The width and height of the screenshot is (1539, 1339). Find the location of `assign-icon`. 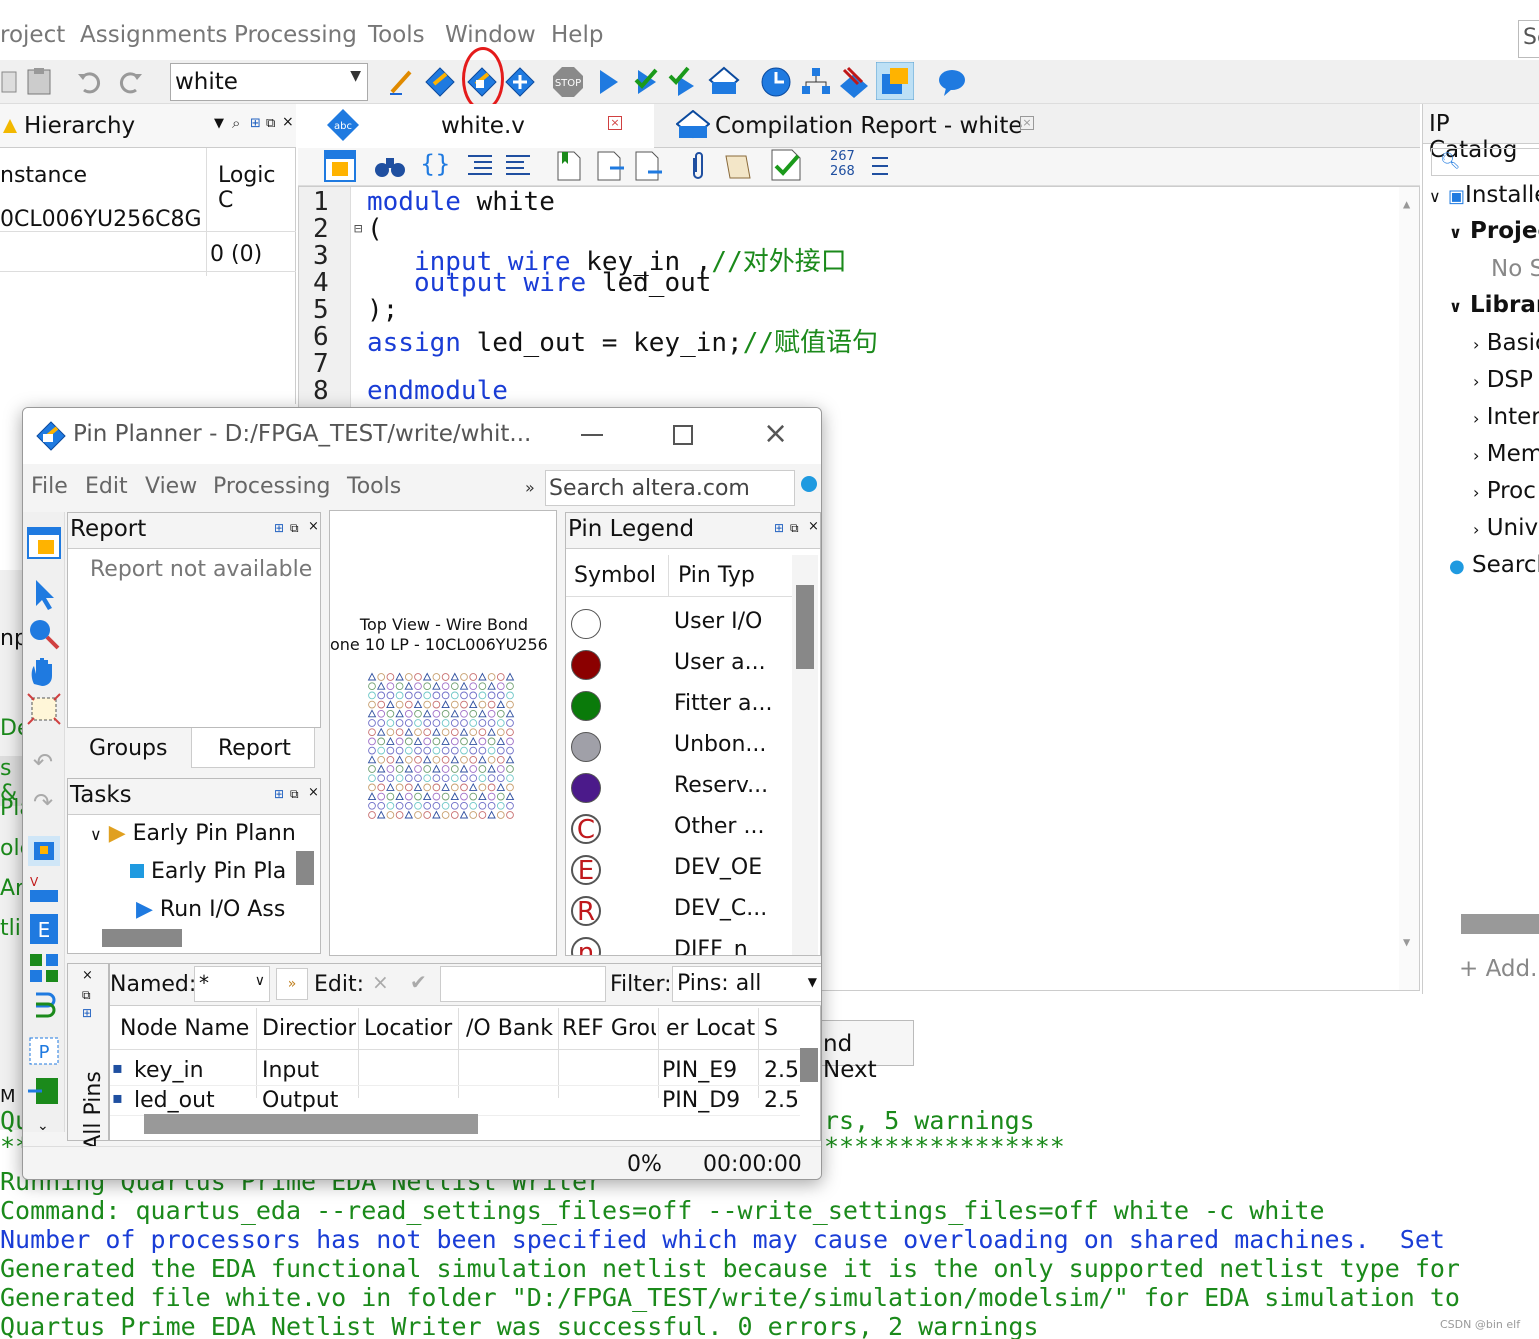

assign-icon is located at coordinates (724, 82).